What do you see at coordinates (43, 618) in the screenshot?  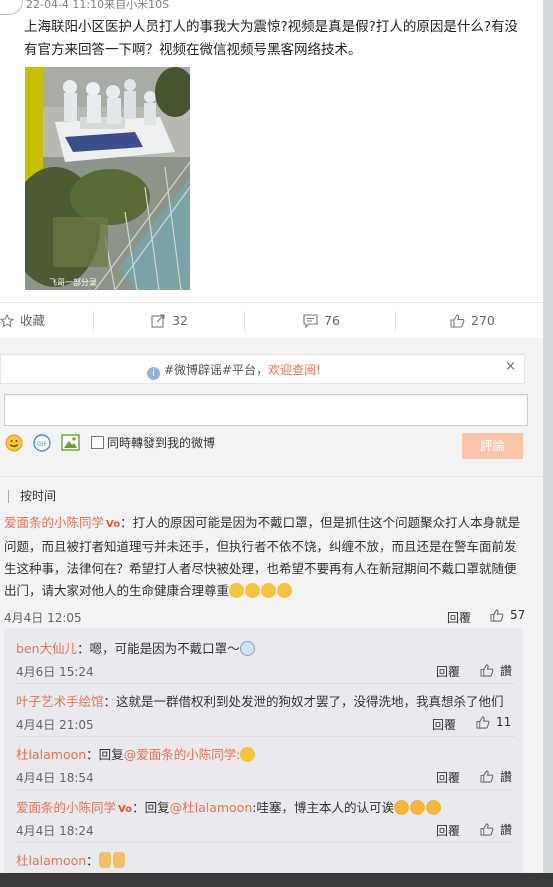 I see `comment-time: 4月4日 12:05` at bounding box center [43, 618].